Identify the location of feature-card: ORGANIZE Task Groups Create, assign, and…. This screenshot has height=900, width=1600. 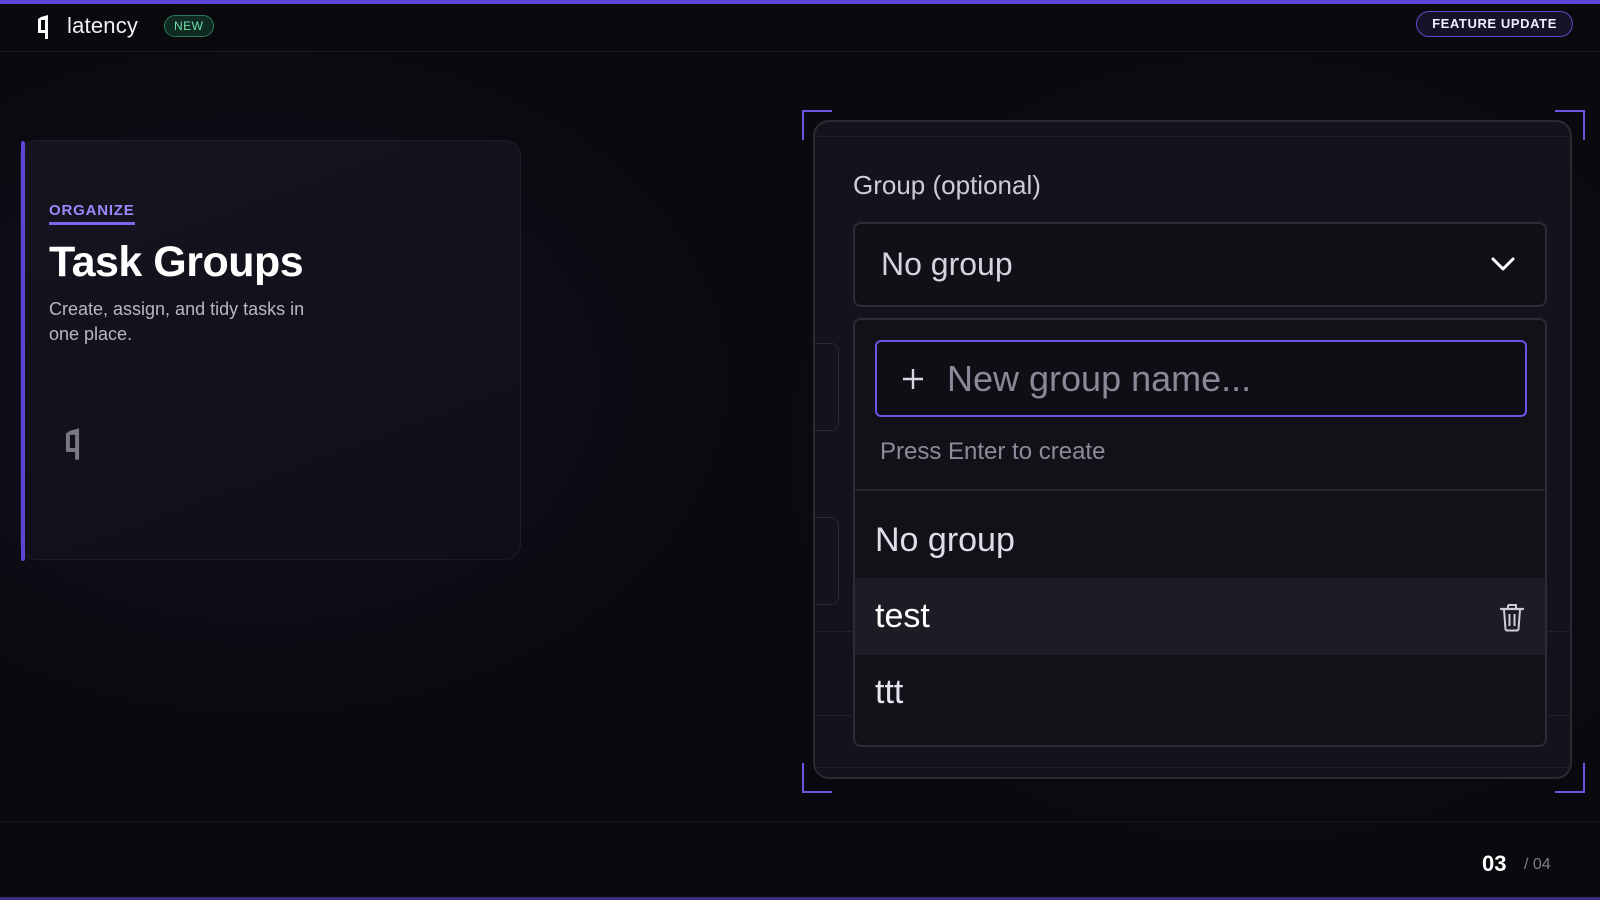
(270, 350).